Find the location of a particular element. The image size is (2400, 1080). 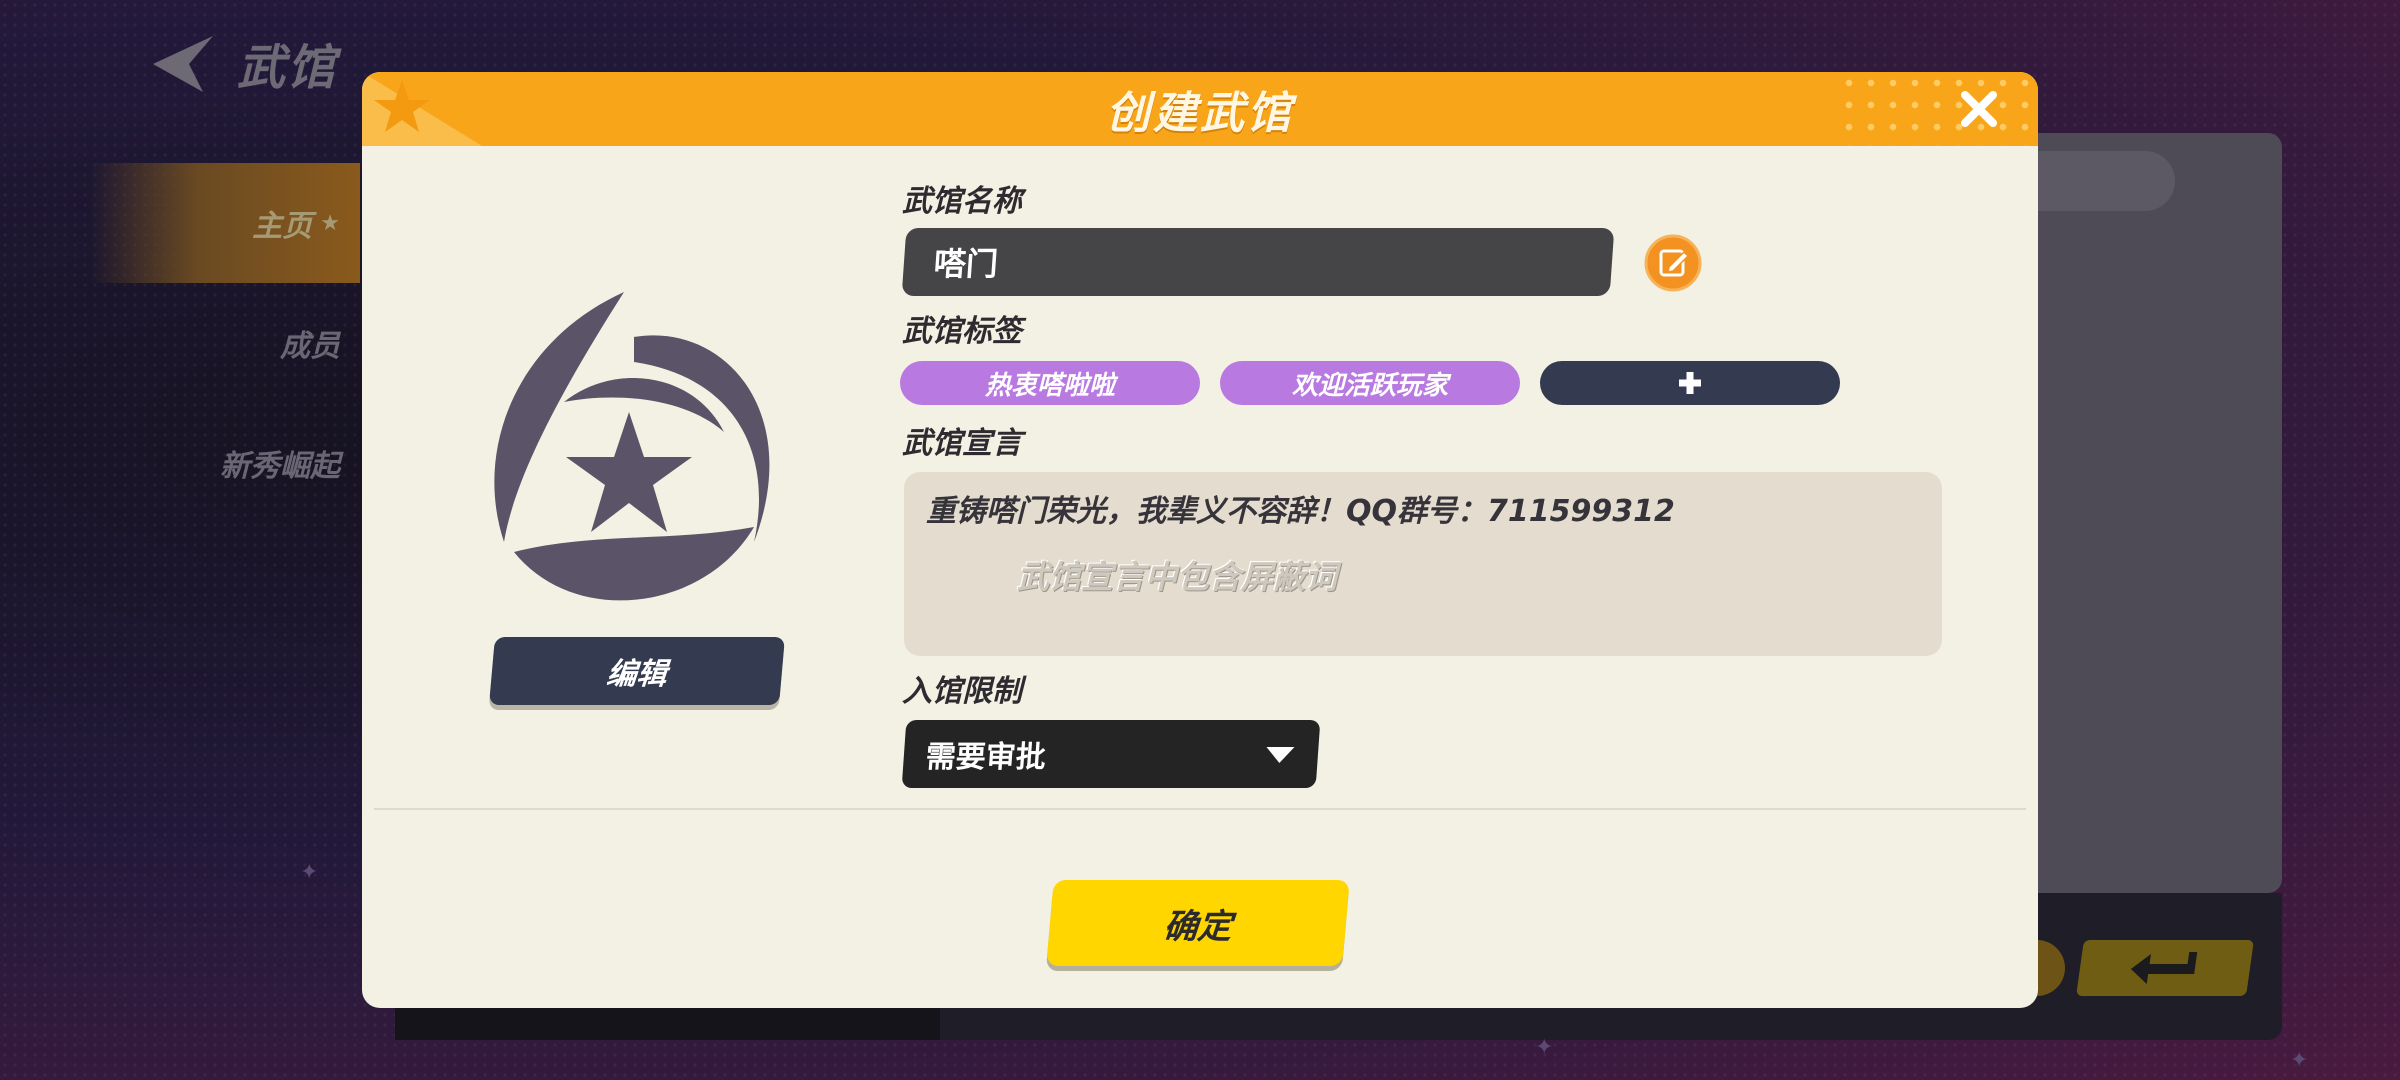

nav-item-label: 主页 is located at coordinates (282, 226).